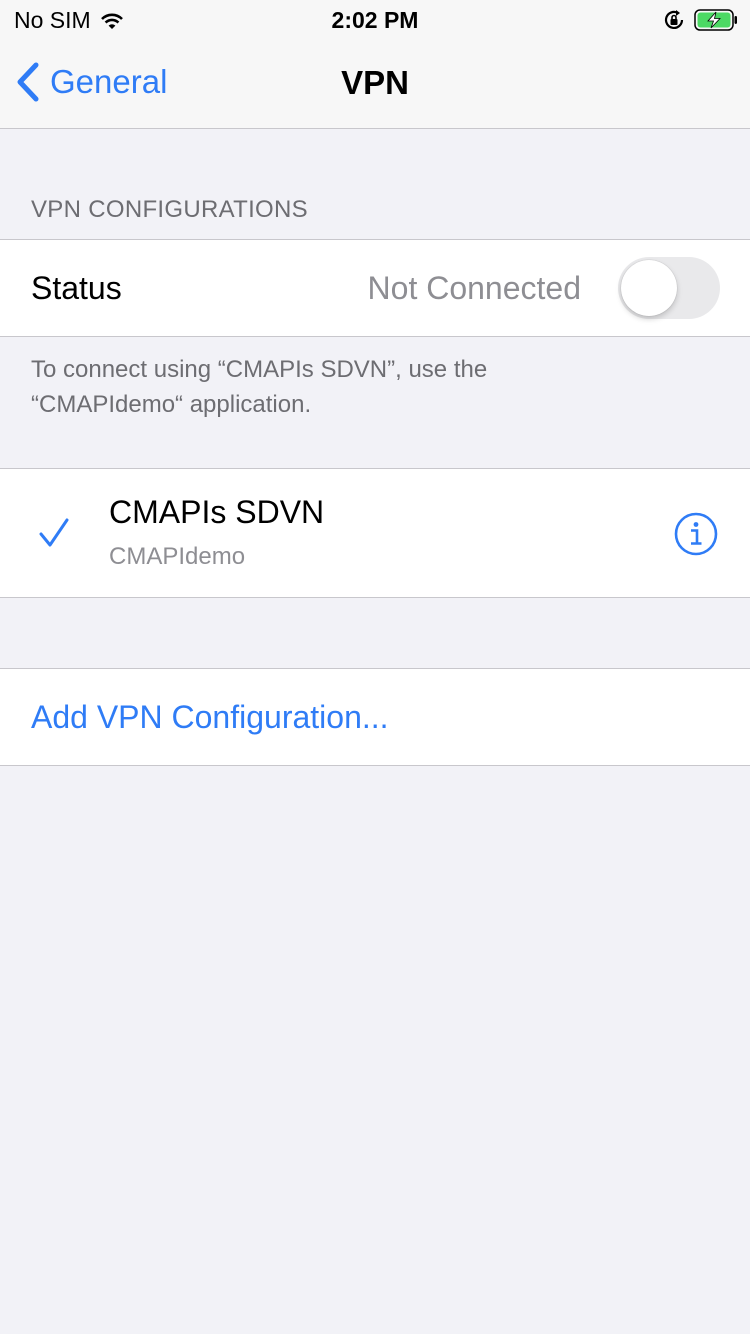 This screenshot has height=1334, width=750. I want to click on vpn-configuration-row: CMAPIs SDVN CMAPIdemo, so click(375, 533).